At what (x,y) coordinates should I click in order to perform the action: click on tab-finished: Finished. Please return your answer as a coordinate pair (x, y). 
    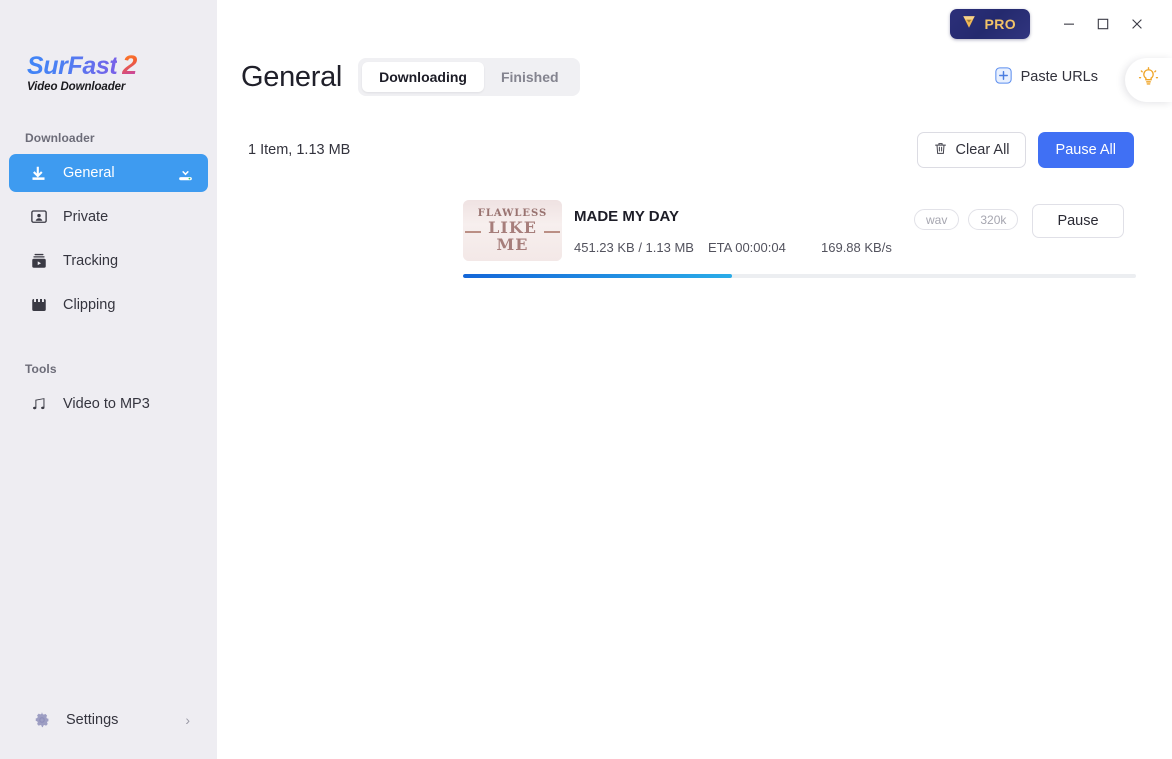
    Looking at the image, I should click on (530, 77).